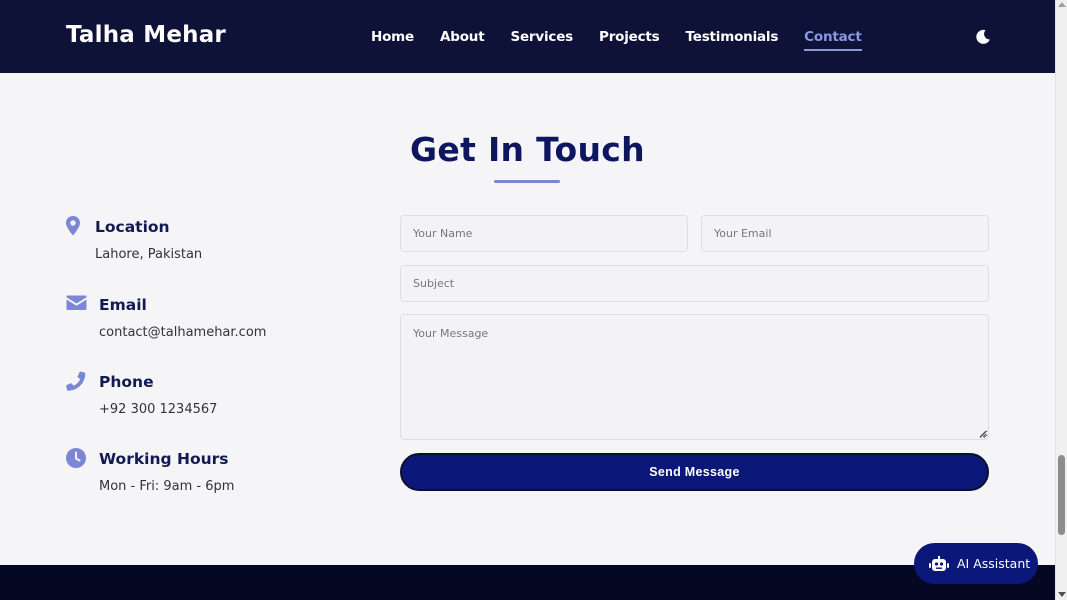 Image resolution: width=1067 pixels, height=600 pixels. What do you see at coordinates (527, 582) in the screenshot?
I see `site-footer` at bounding box center [527, 582].